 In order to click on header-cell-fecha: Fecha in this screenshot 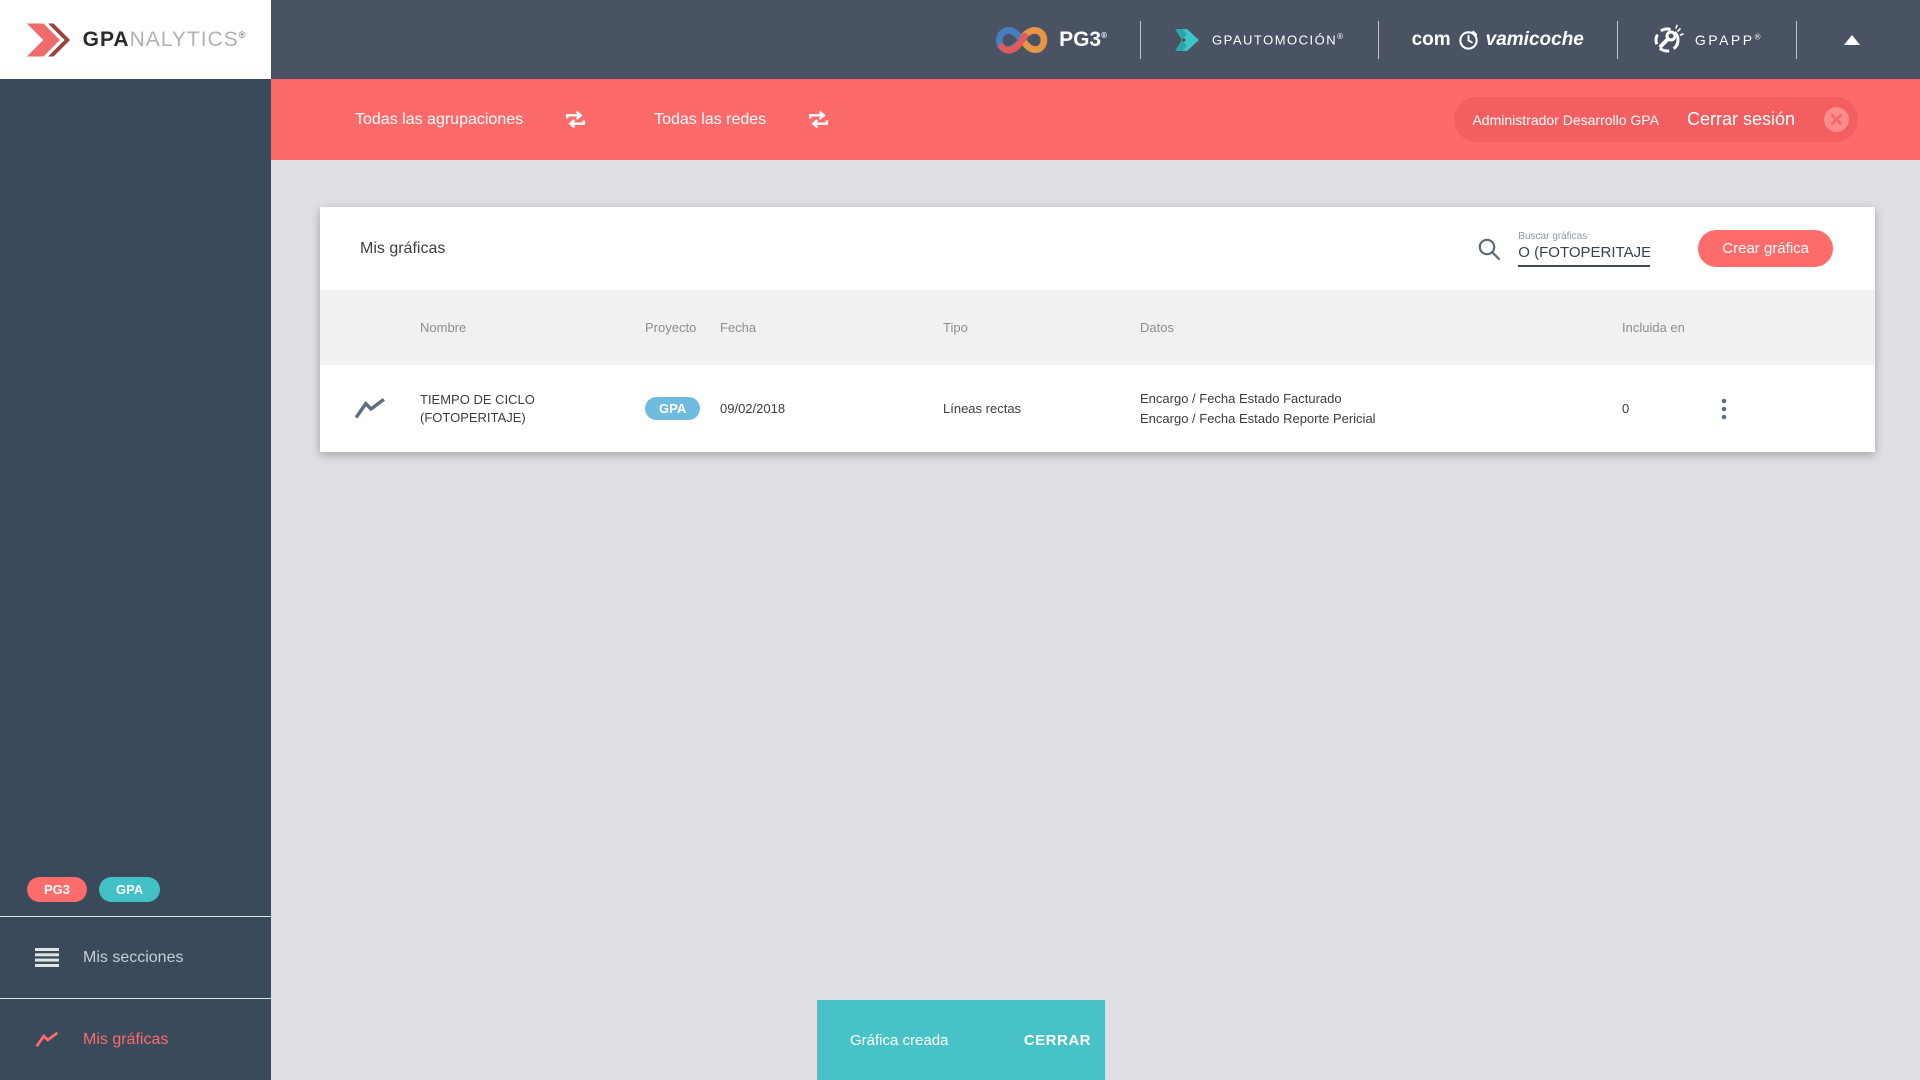, I will do `click(738, 327)`.